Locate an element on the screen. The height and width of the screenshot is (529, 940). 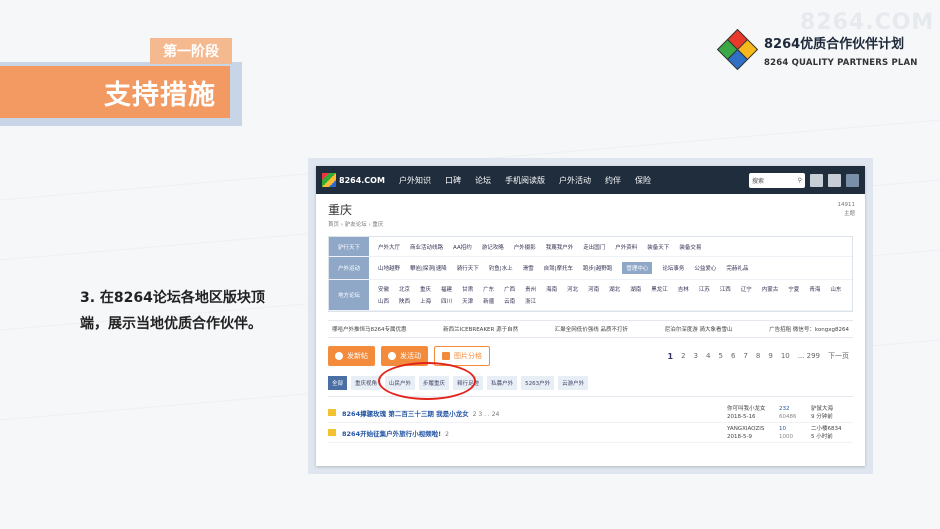
ad-link: 尼泊尔深度游 骑大象看雪山 is located at coordinates (699, 329).